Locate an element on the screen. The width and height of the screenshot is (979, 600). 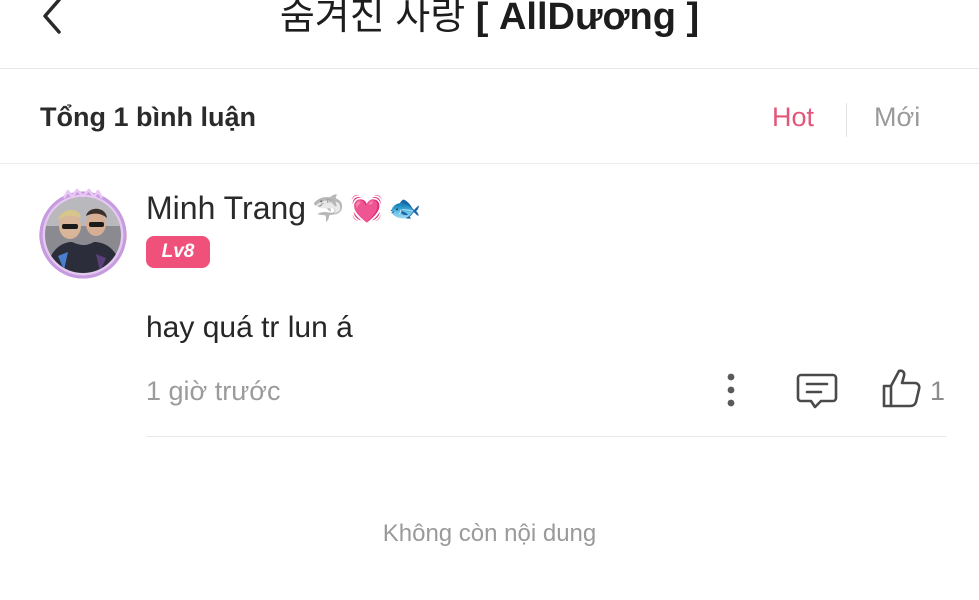
comment-icon is located at coordinates (817, 391).